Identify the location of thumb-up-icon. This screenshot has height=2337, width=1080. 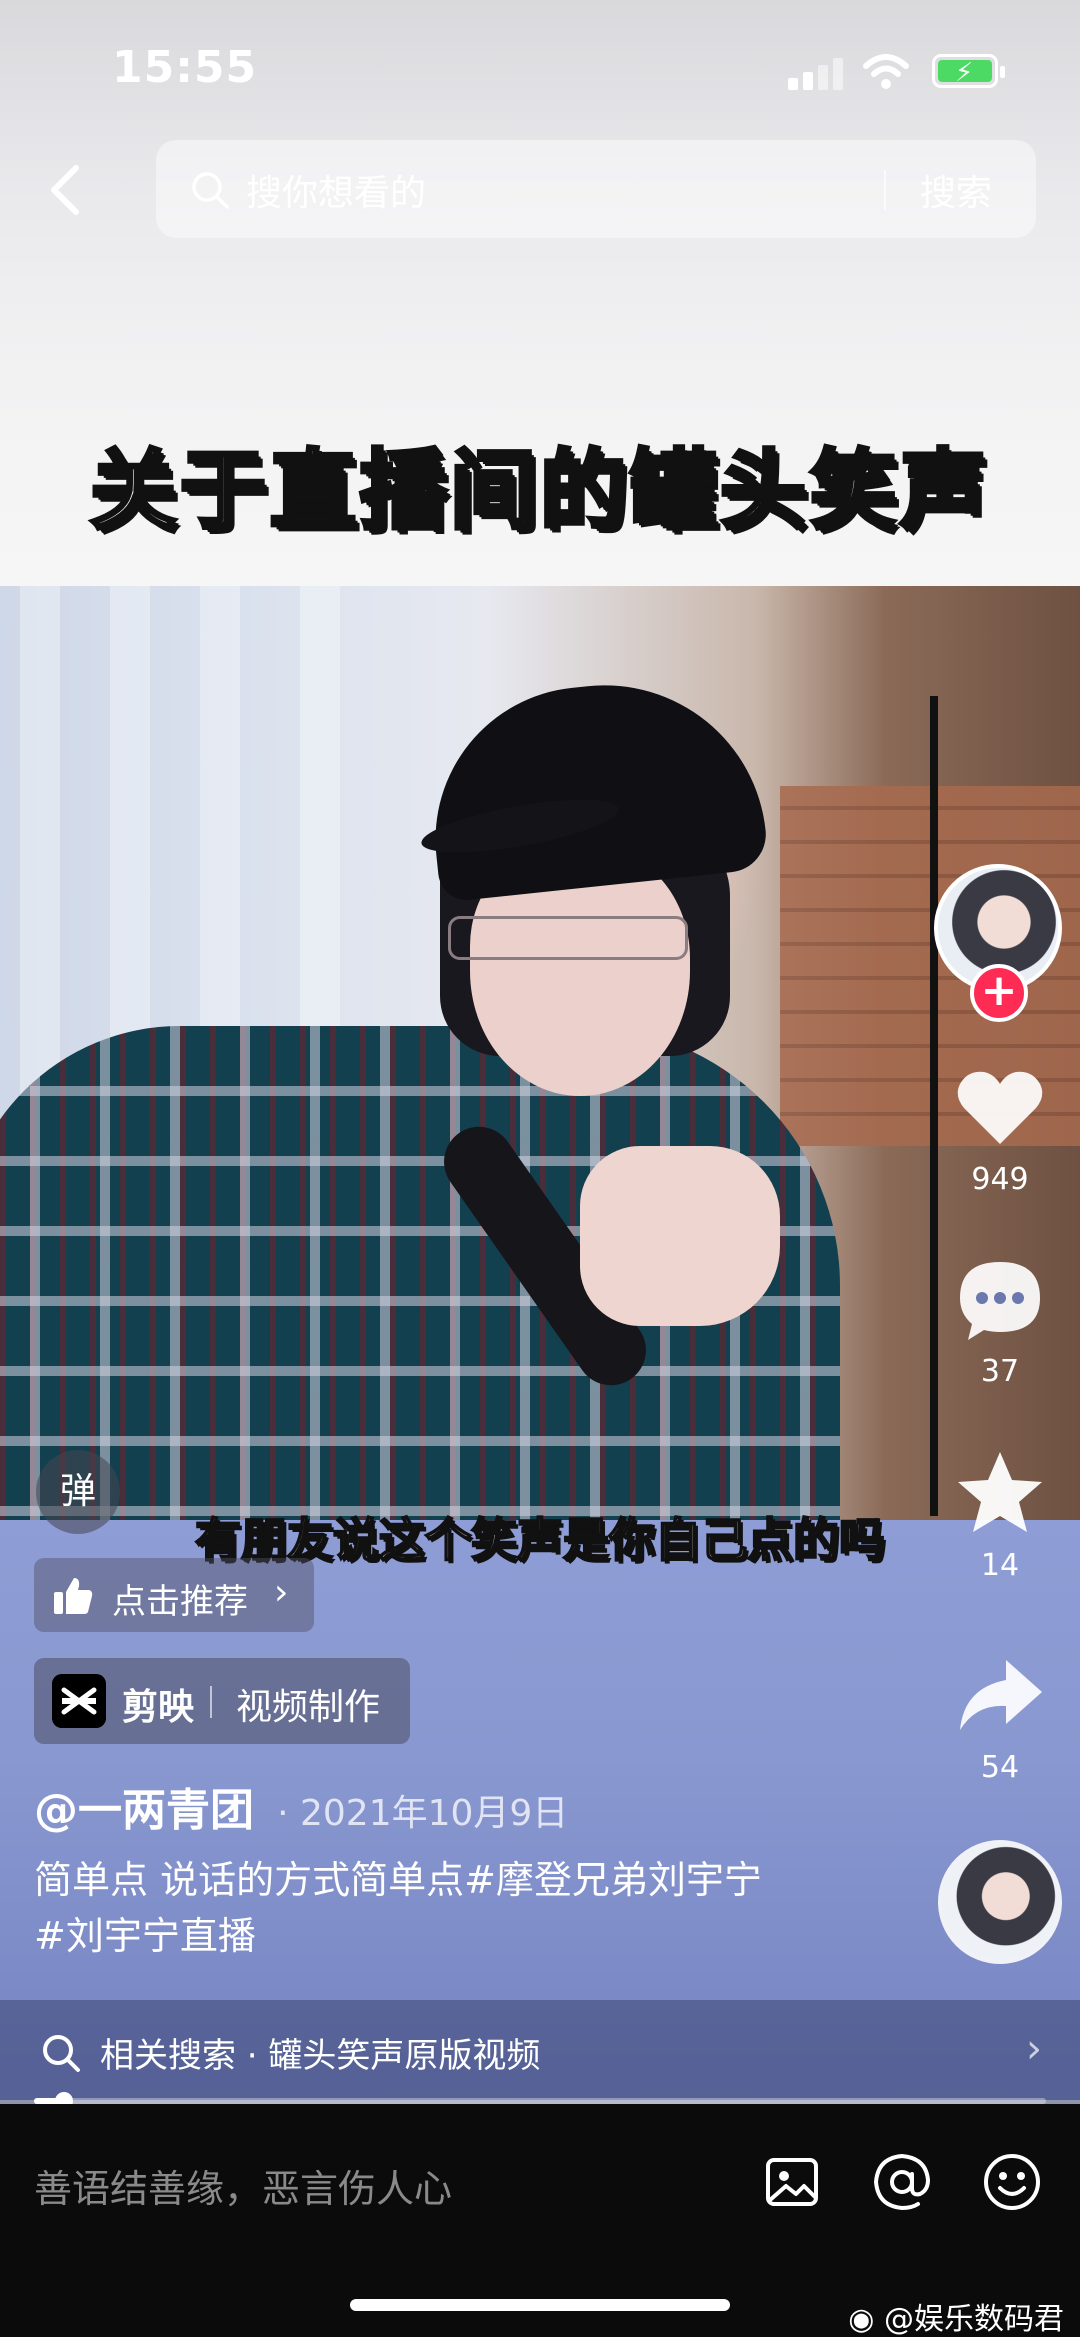
(73, 1596).